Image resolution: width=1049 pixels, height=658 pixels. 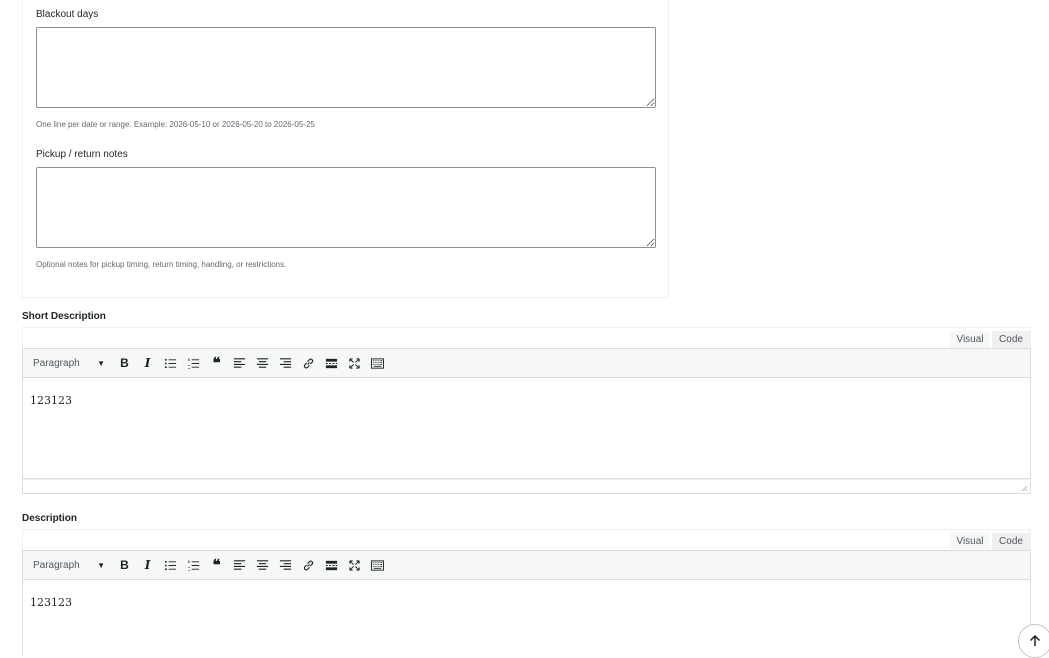 I want to click on description-content: 123123, so click(x=526, y=618).